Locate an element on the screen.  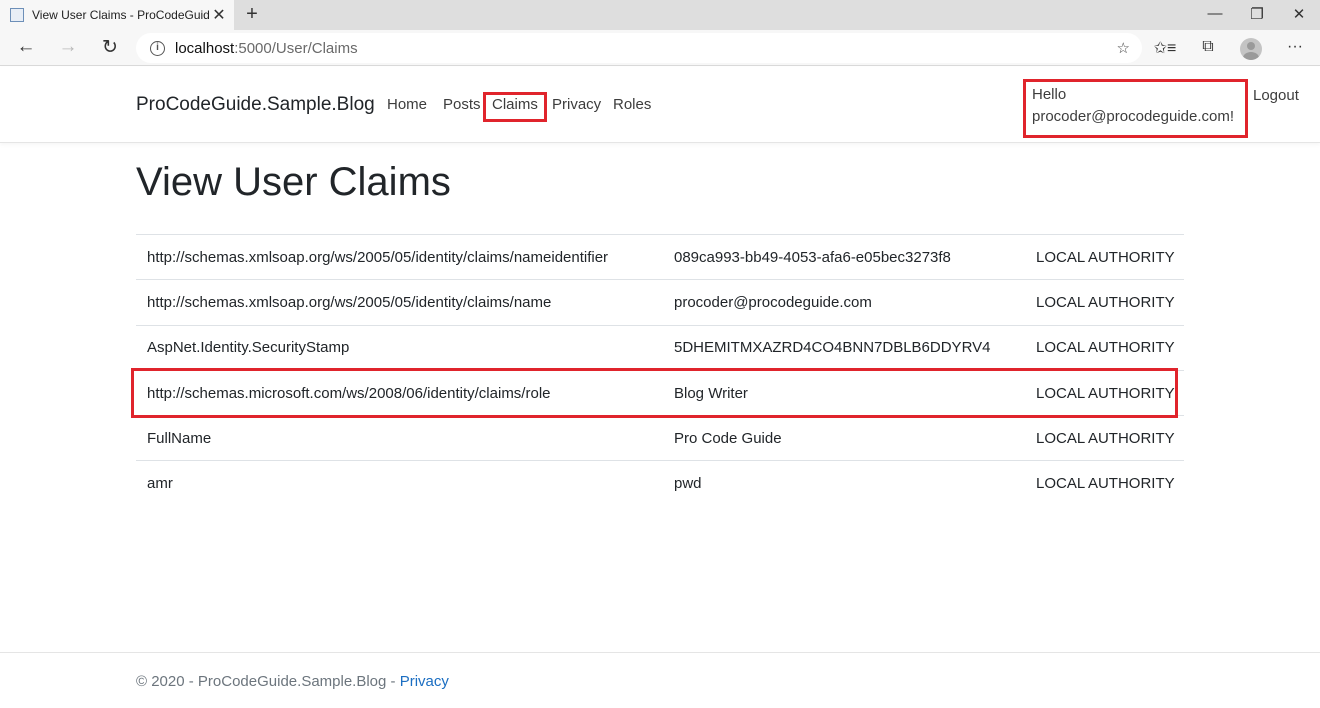
favorites-icon: ✩≡ is located at coordinates (1165, 48).